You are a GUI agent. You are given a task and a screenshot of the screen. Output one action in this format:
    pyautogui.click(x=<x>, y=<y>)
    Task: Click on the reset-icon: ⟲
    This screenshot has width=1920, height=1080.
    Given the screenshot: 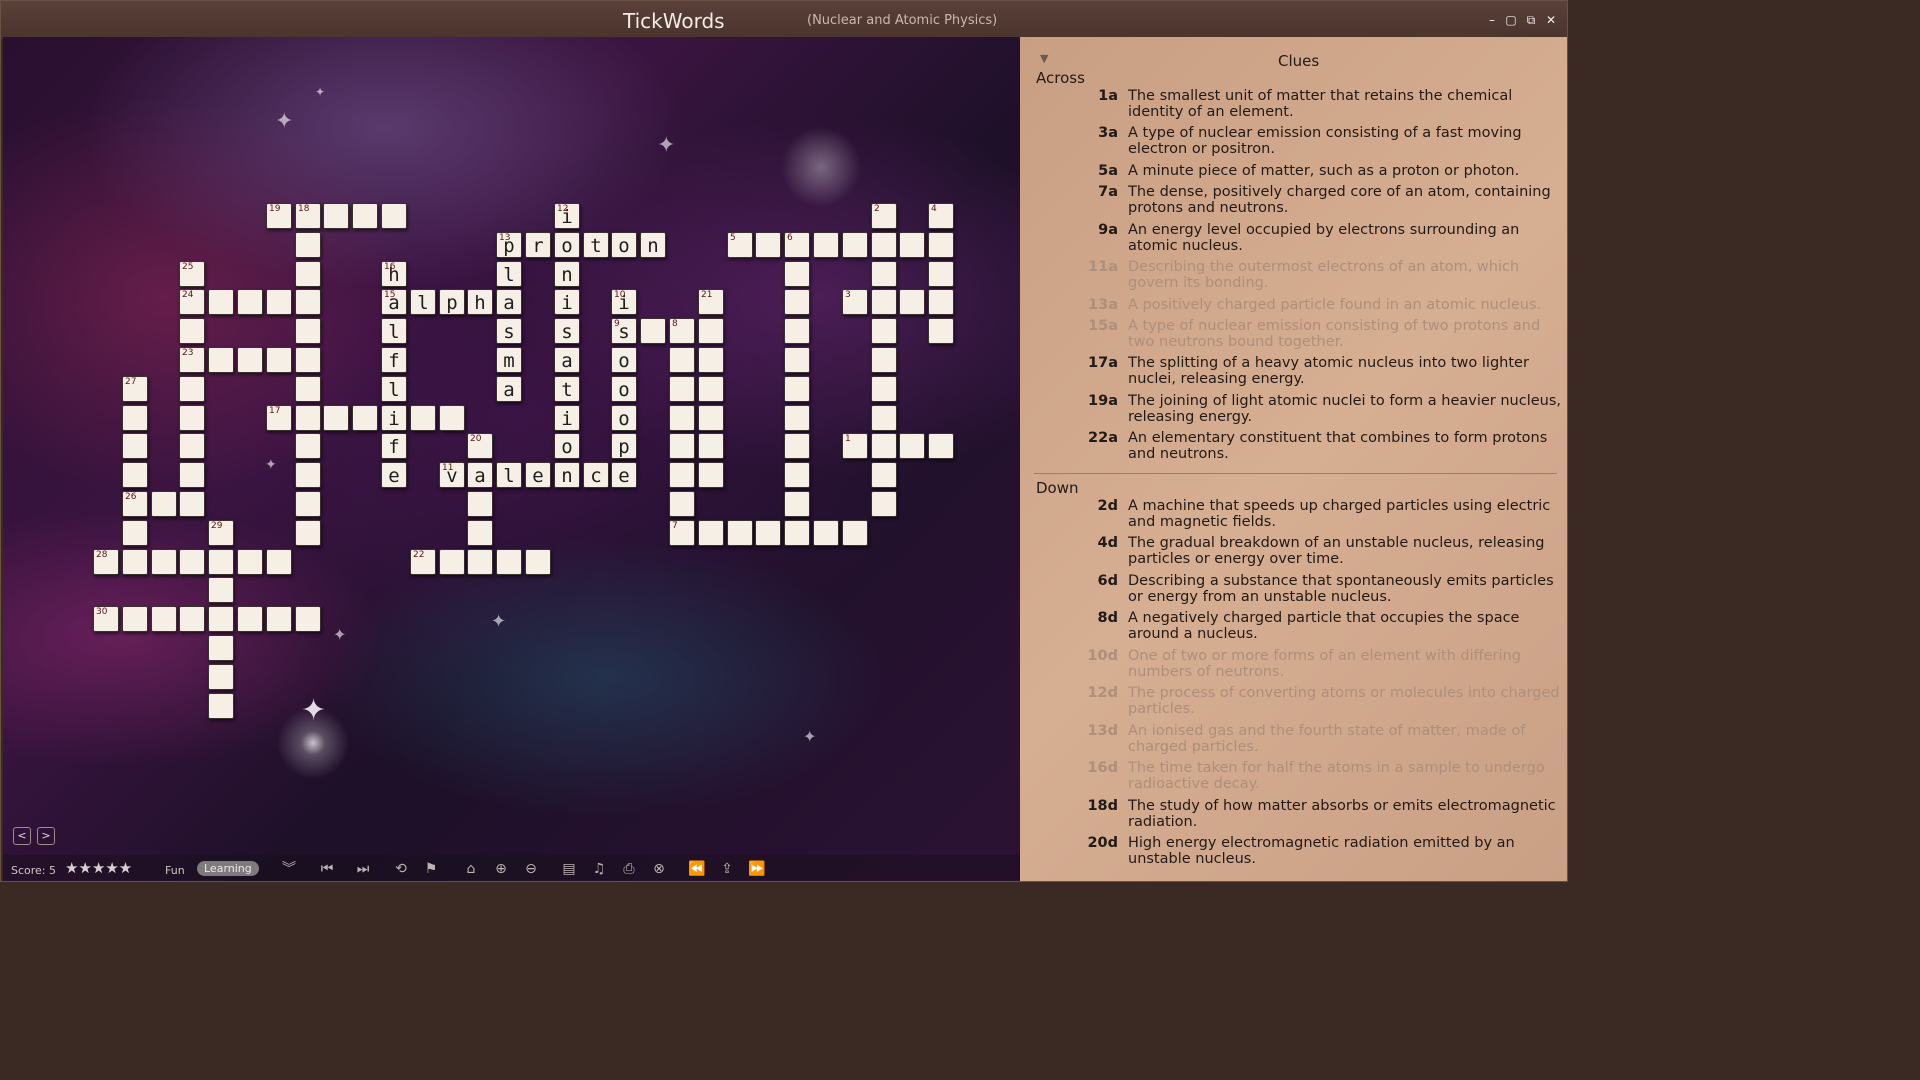 What is the action you would take?
    pyautogui.click(x=401, y=869)
    